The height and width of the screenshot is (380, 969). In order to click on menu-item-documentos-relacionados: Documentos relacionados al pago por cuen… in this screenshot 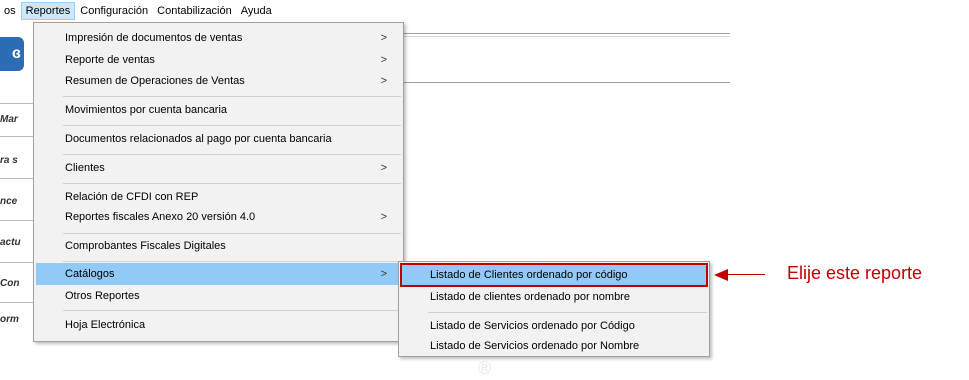, I will do `click(218, 139)`.